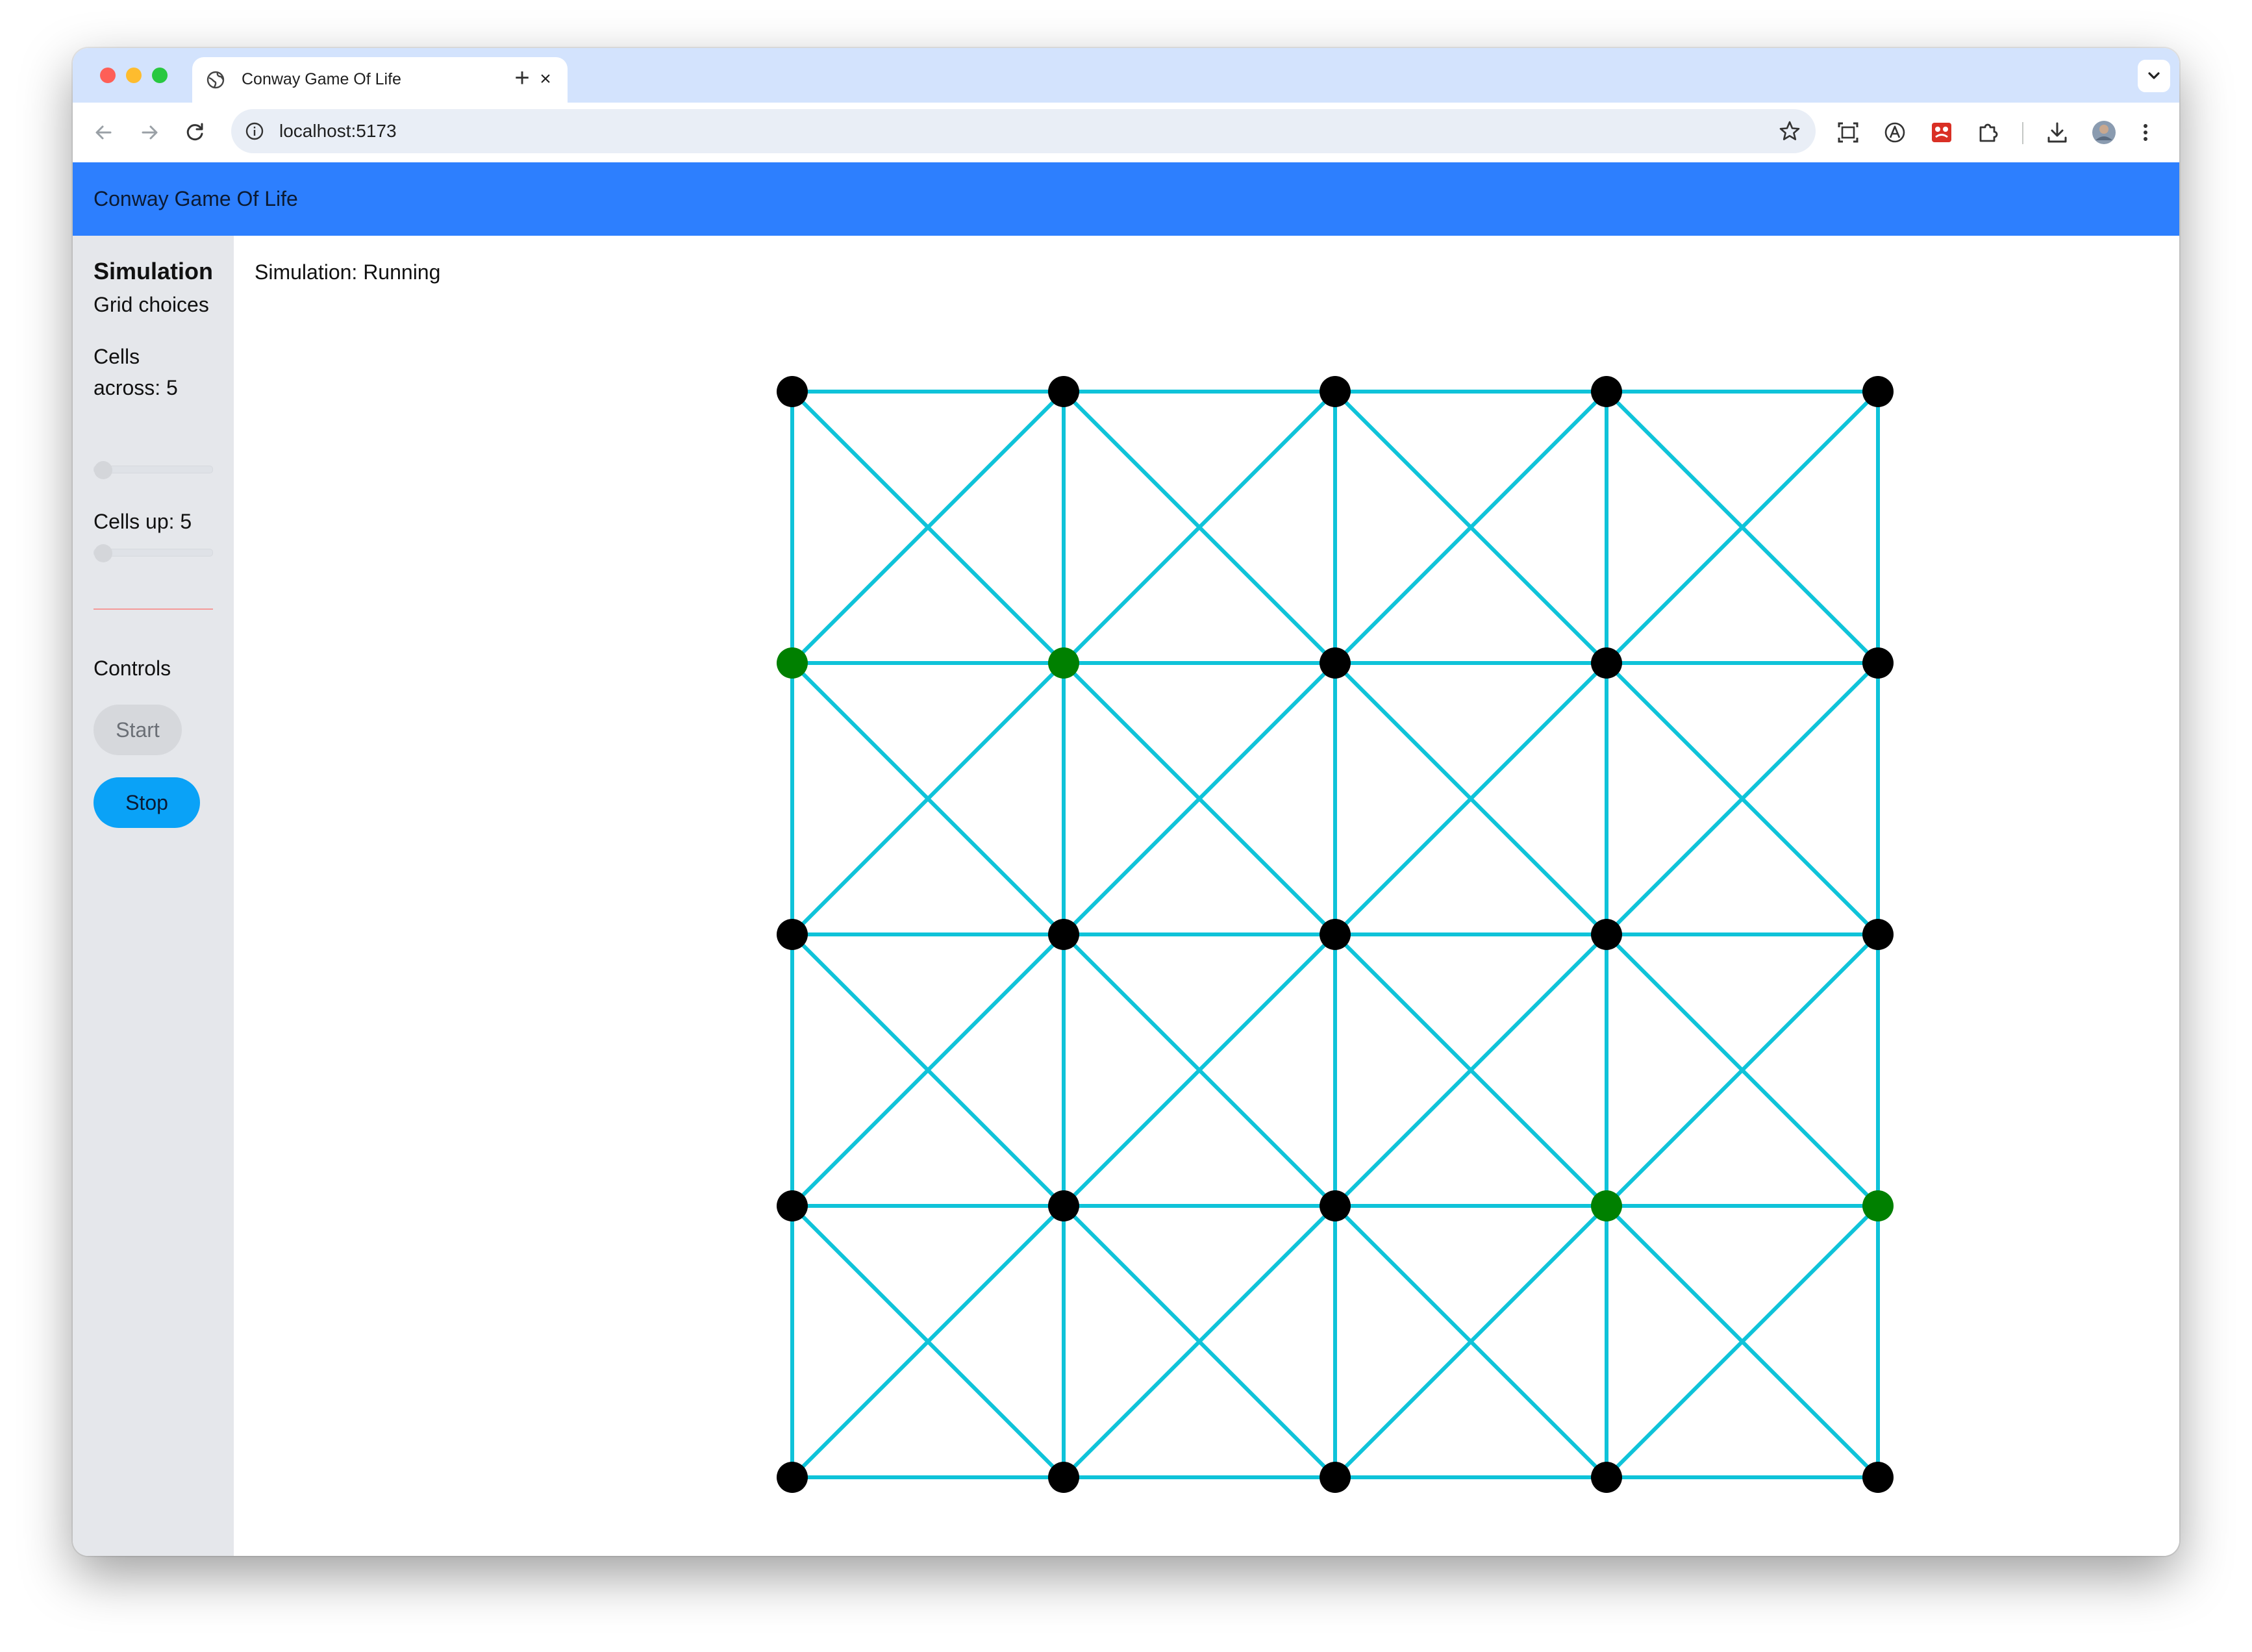 Image resolution: width=2252 pixels, height=1652 pixels. What do you see at coordinates (103, 553) in the screenshot?
I see `cells-up-slider-thumb` at bounding box center [103, 553].